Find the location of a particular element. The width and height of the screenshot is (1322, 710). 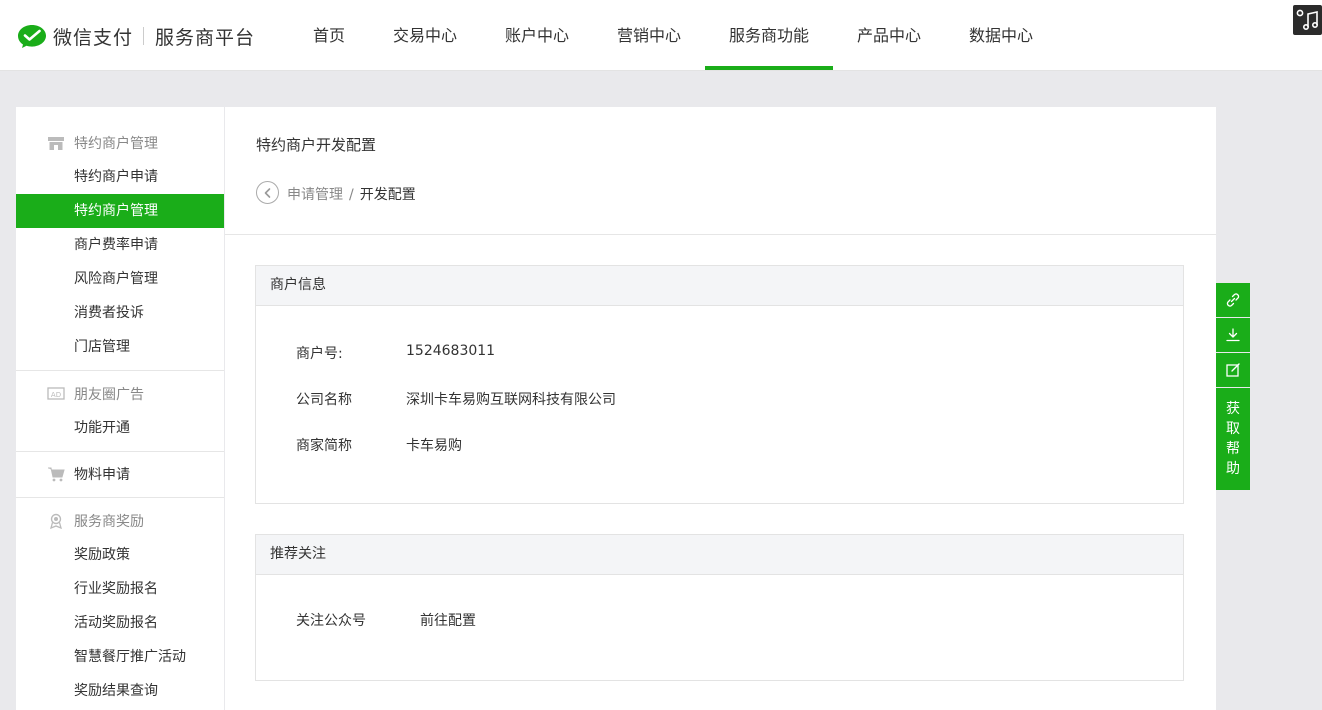

sidebar-item-fee-apply: 商户费率申请 is located at coordinates (120, 245).